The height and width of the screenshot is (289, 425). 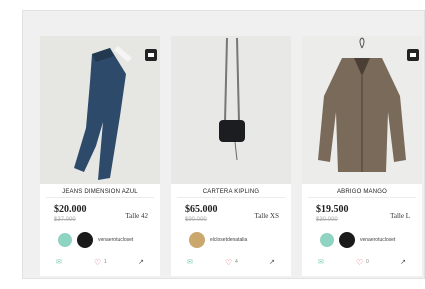 I want to click on card-actions: ✉ ♡ 4 ↗, so click(x=231, y=263).